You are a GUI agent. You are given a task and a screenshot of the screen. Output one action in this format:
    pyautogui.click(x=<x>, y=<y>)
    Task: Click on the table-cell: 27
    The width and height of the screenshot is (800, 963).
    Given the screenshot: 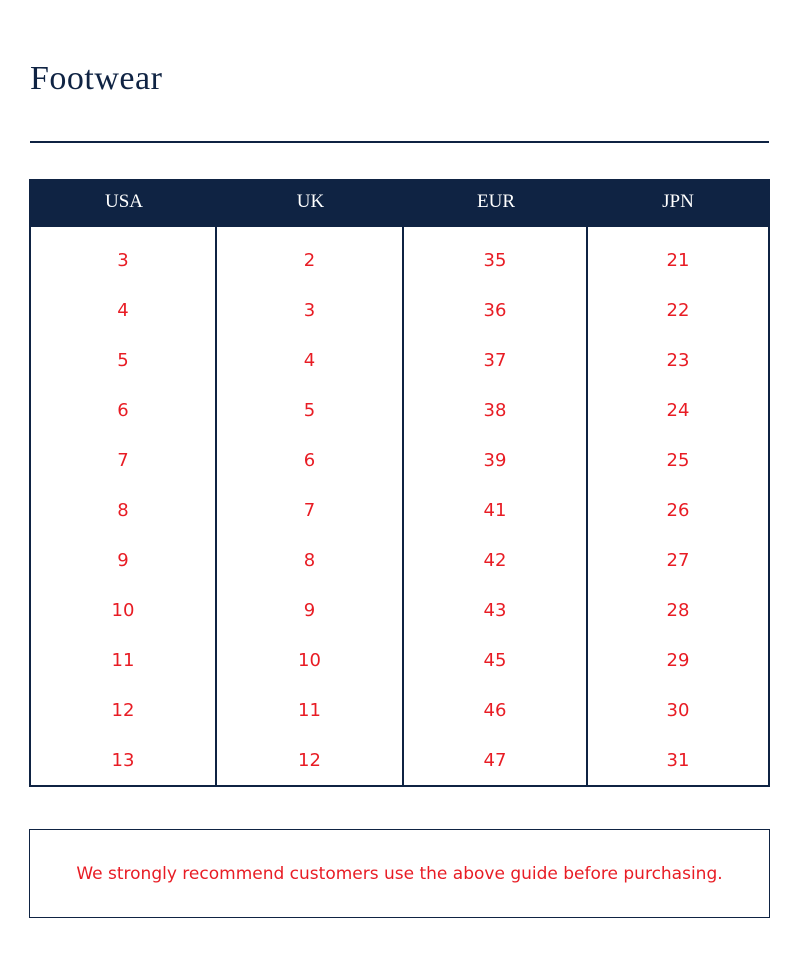 What is the action you would take?
    pyautogui.click(x=678, y=560)
    